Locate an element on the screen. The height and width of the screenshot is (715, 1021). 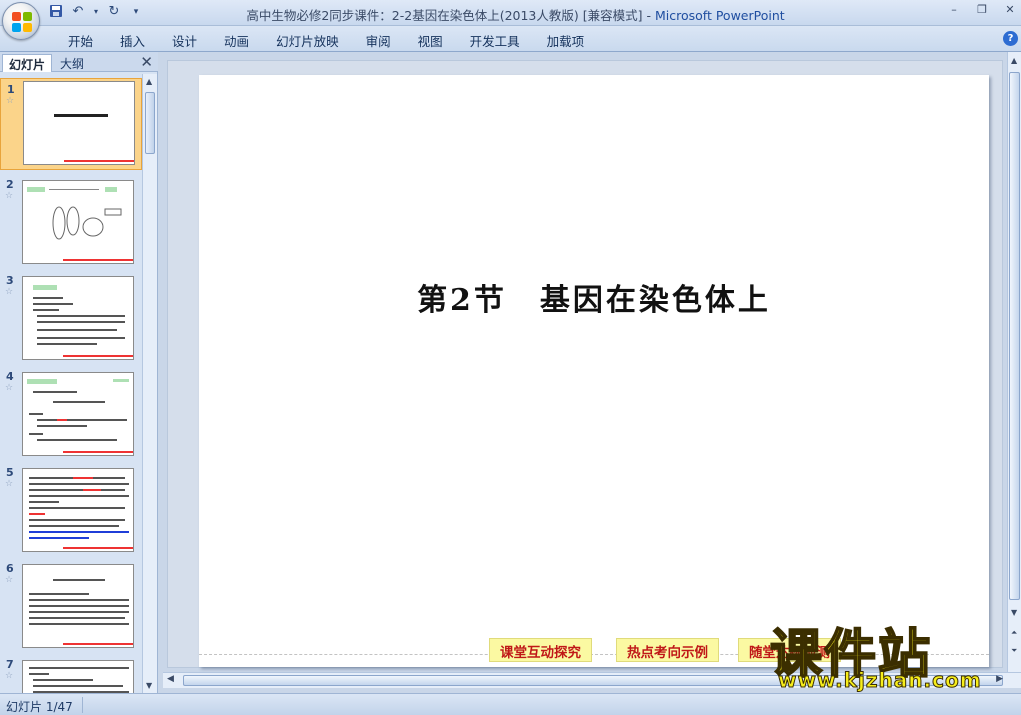
slide-thumbnail: 2 ☆ is located at coordinates (71, 220).